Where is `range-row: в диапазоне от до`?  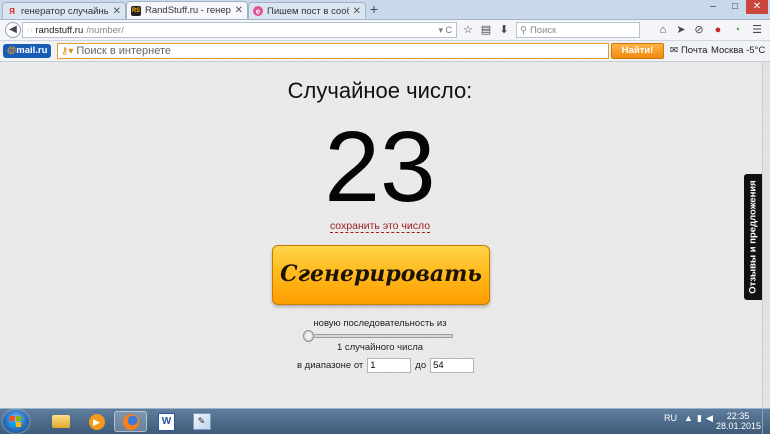
range-row: в диапазоне от до is located at coordinates (386, 365).